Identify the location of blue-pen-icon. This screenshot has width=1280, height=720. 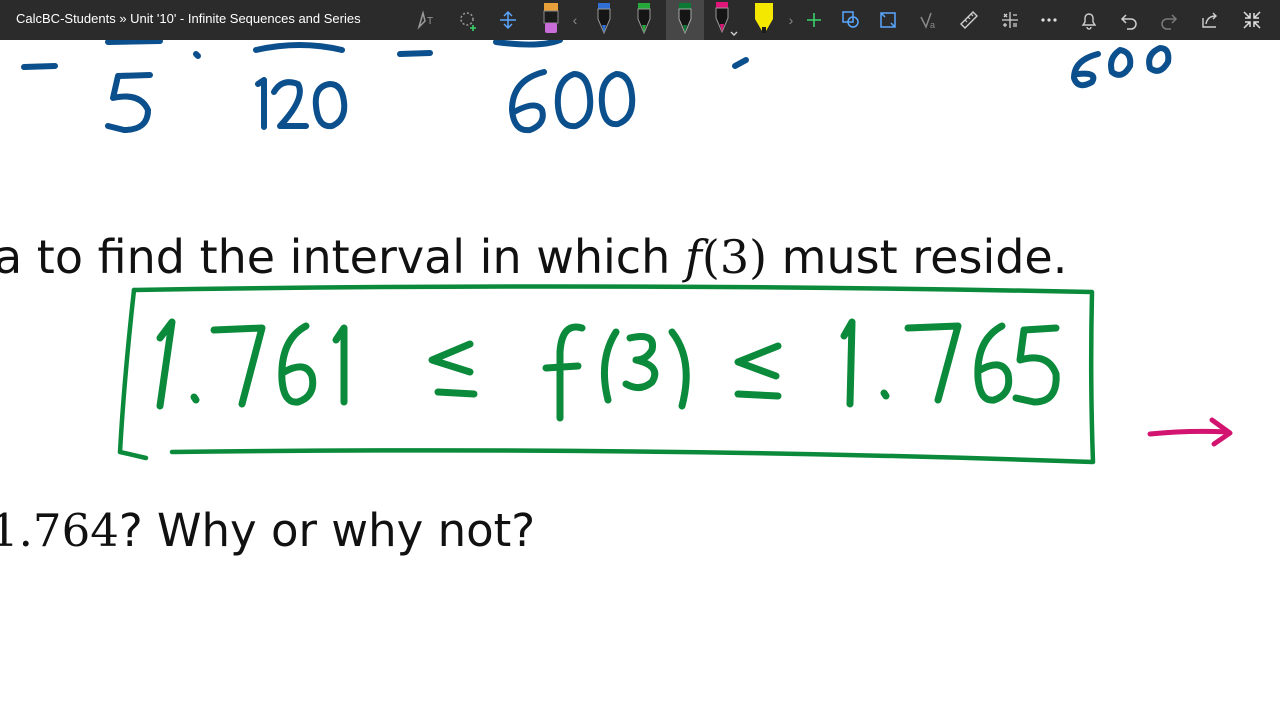
(604, 20).